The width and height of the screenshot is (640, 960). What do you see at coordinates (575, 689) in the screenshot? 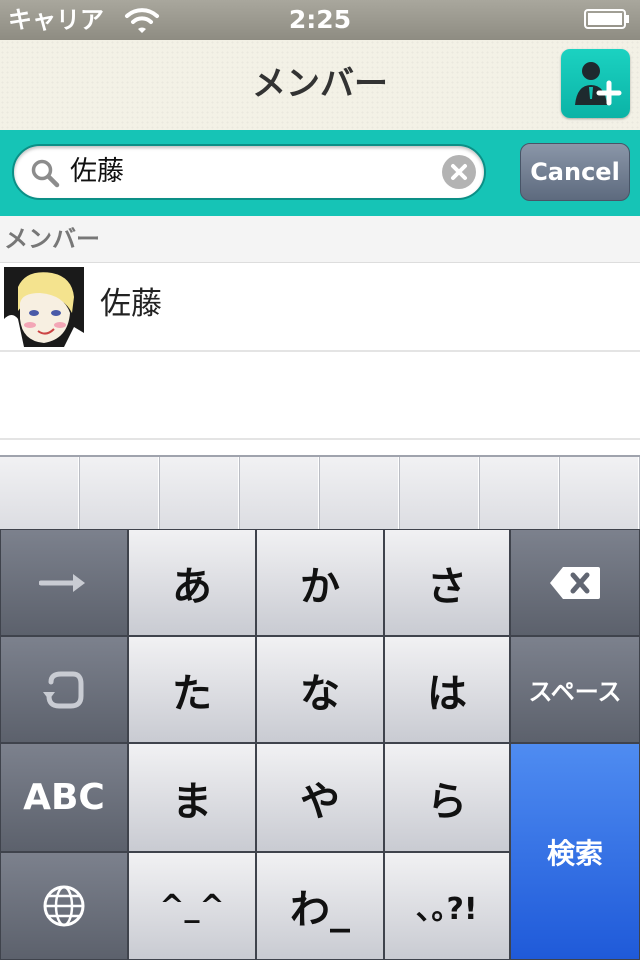
I see `space-key: スペース` at bounding box center [575, 689].